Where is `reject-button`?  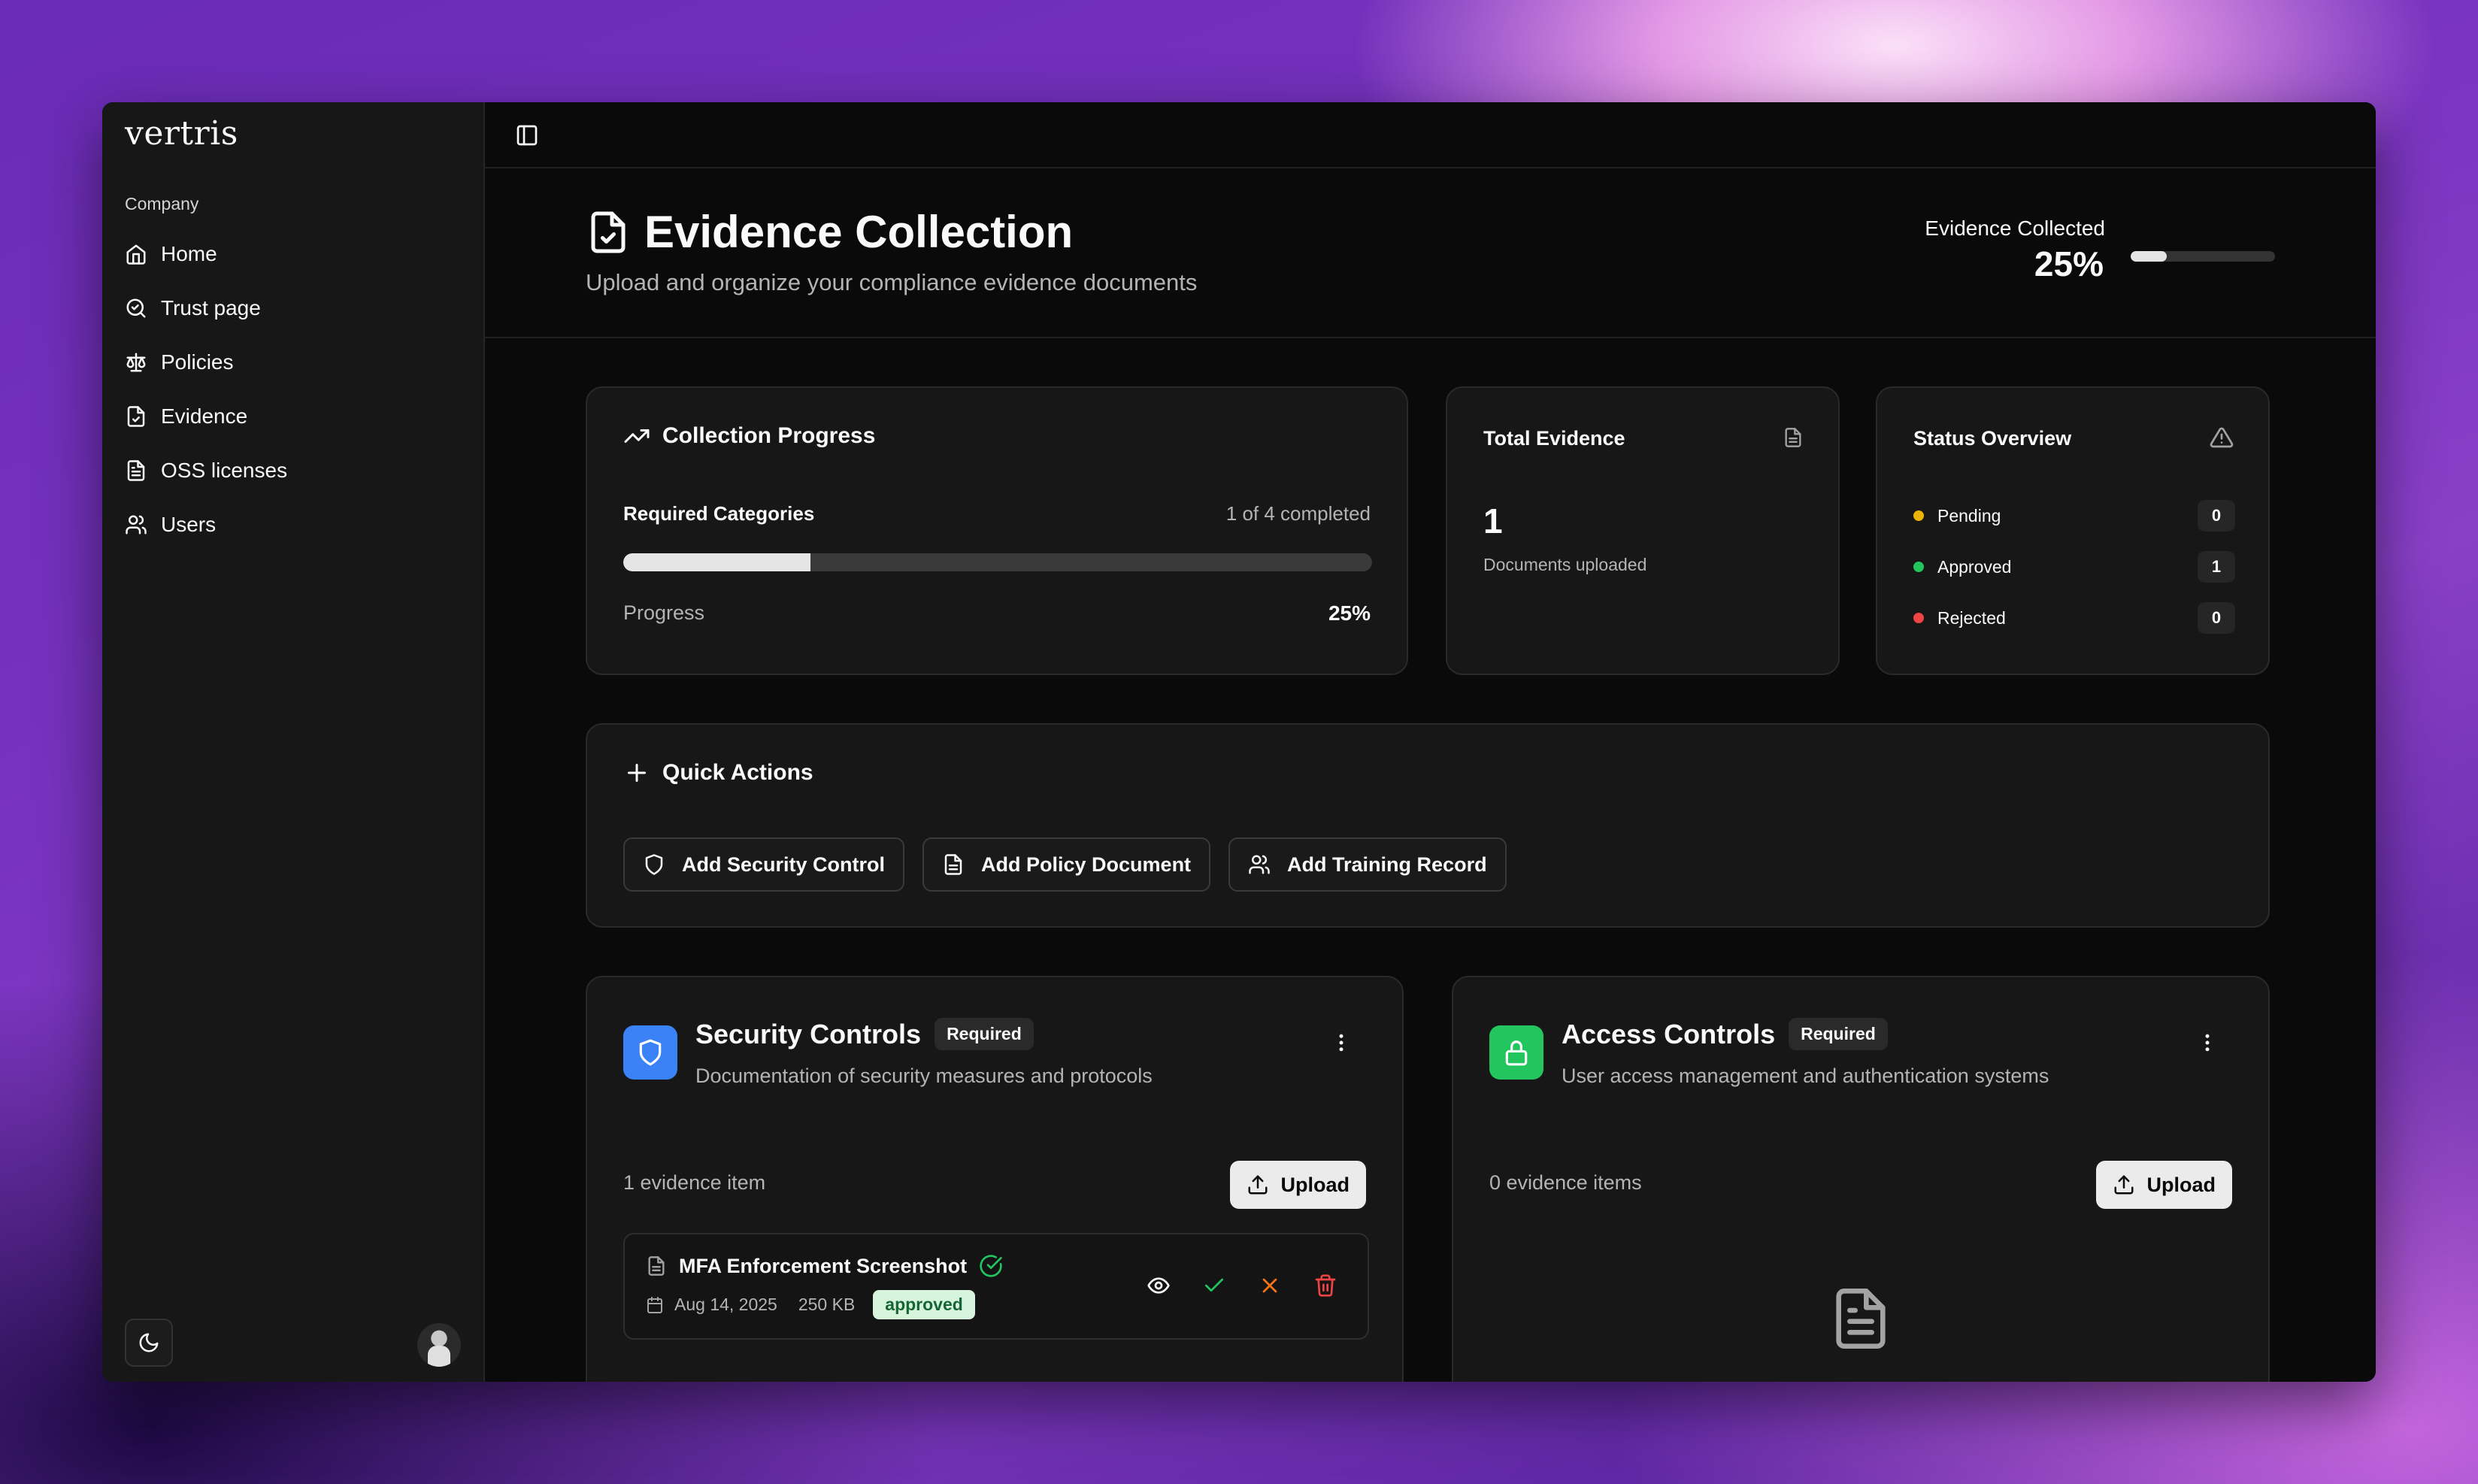 reject-button is located at coordinates (1270, 1286).